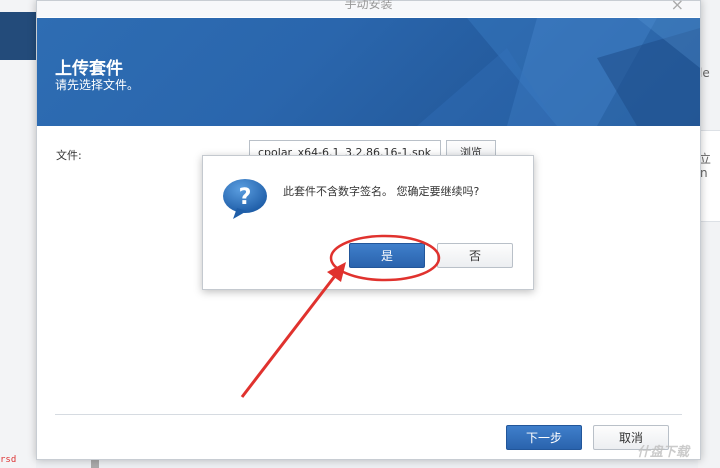 Image resolution: width=720 pixels, height=468 pixels. Describe the element at coordinates (387, 255) in the screenshot. I see `yes-button: 是` at that location.